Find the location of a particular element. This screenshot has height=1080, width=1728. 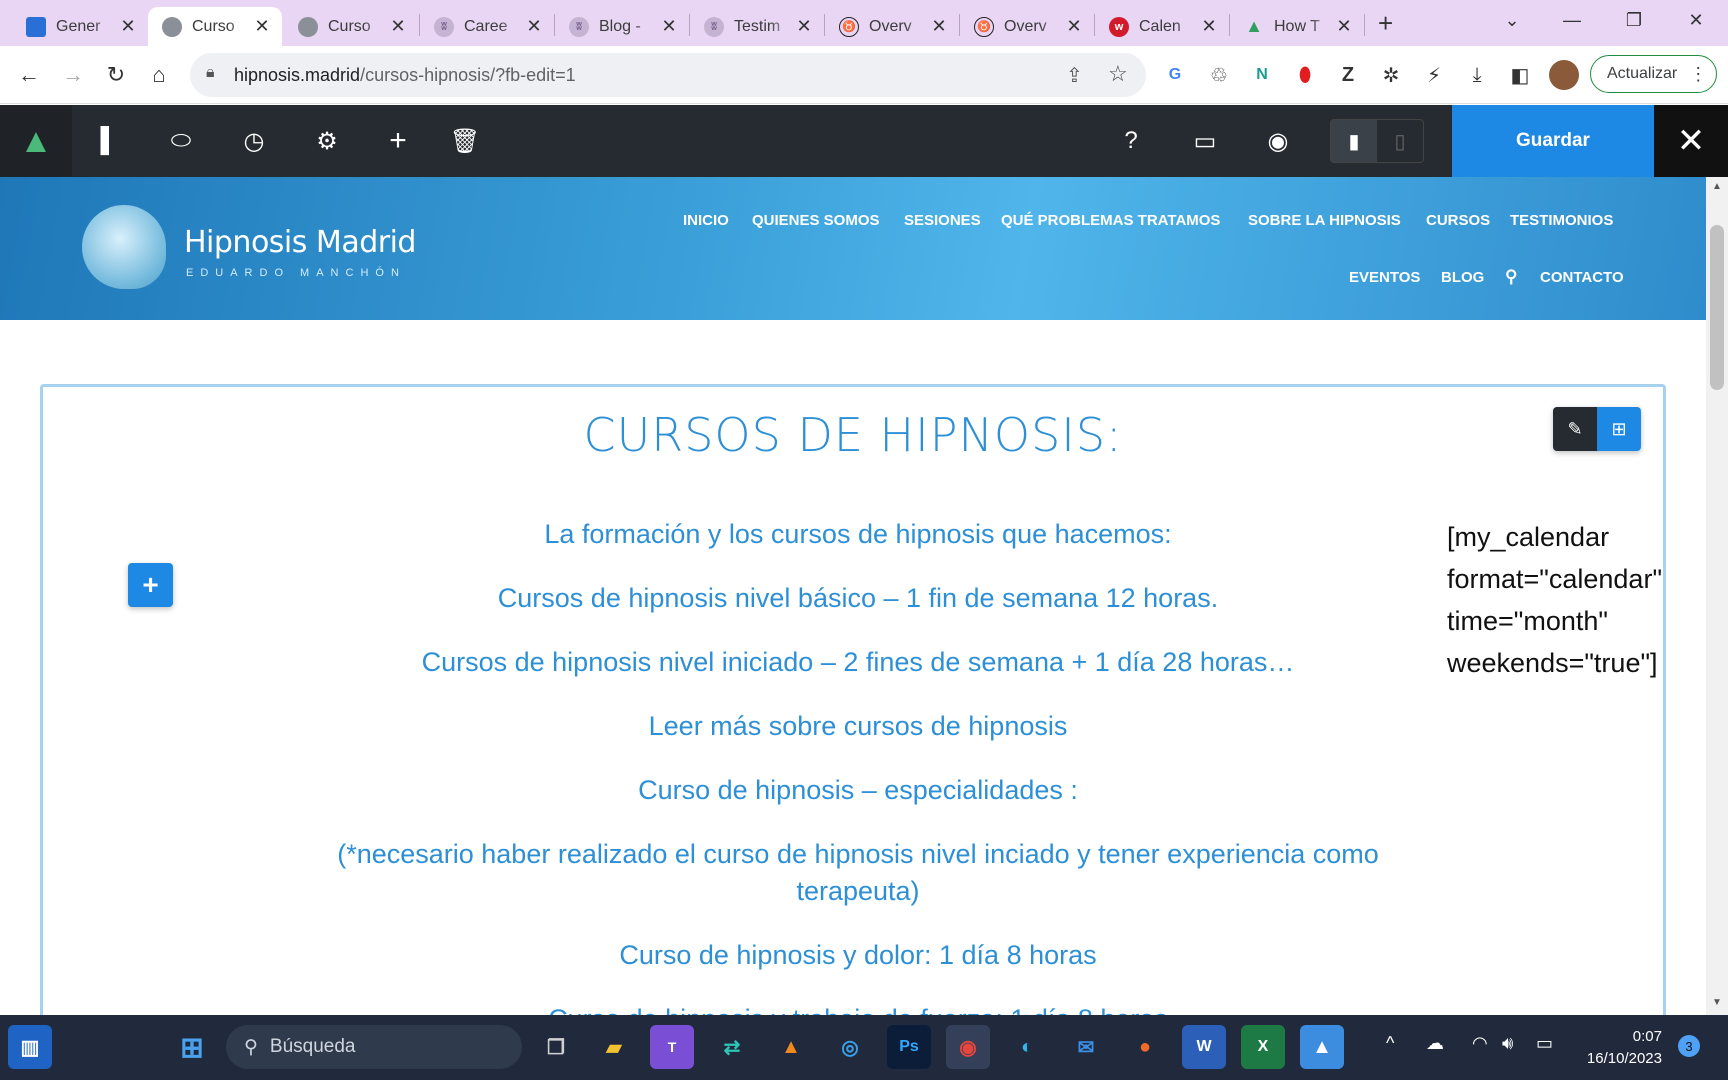

nav-inicio: INICIO is located at coordinates (706, 220).